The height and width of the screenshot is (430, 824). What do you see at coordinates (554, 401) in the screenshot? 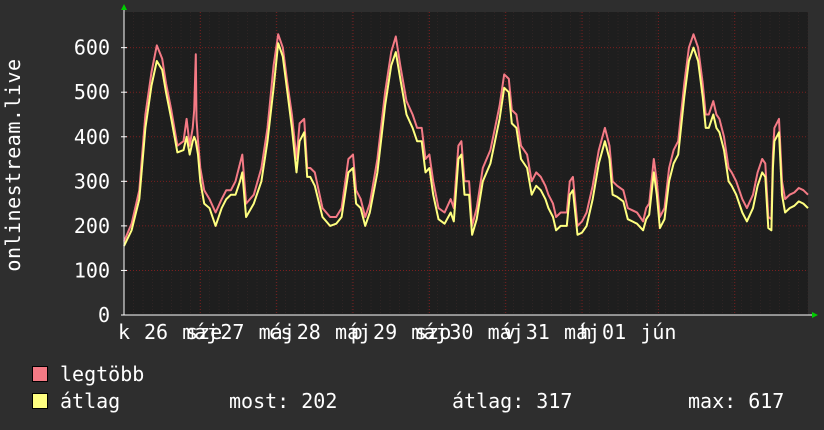
I see `stat-avg-value: 317` at bounding box center [554, 401].